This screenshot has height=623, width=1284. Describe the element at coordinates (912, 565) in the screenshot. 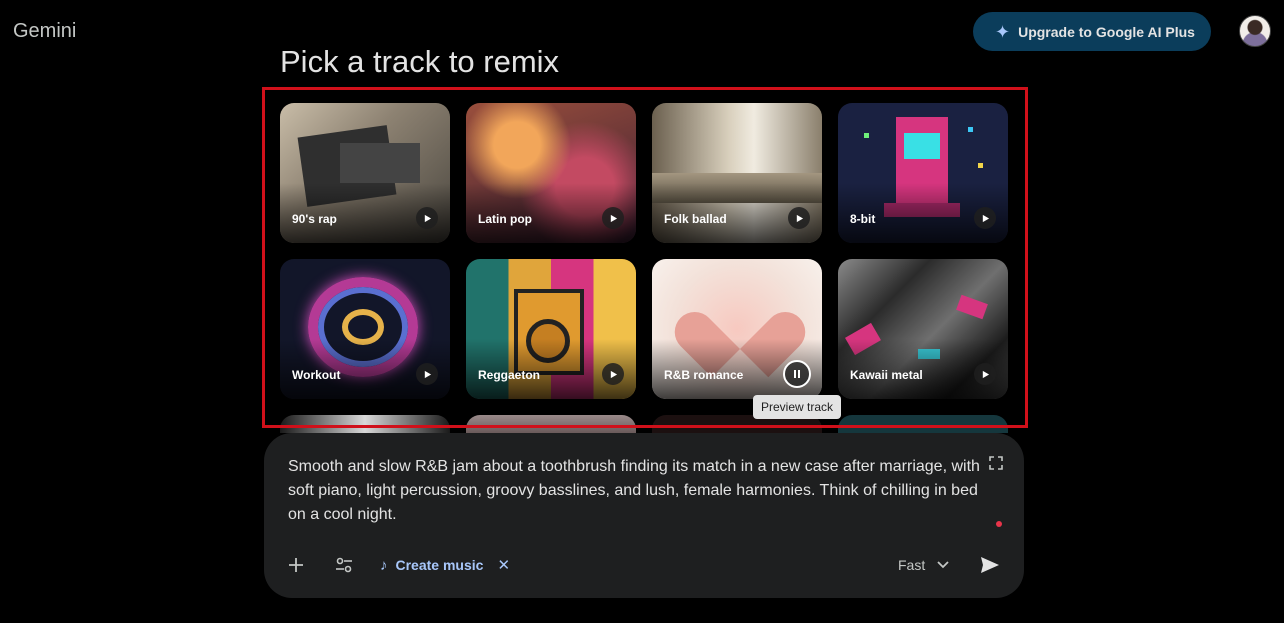

I see `mode-label: Fast` at that location.